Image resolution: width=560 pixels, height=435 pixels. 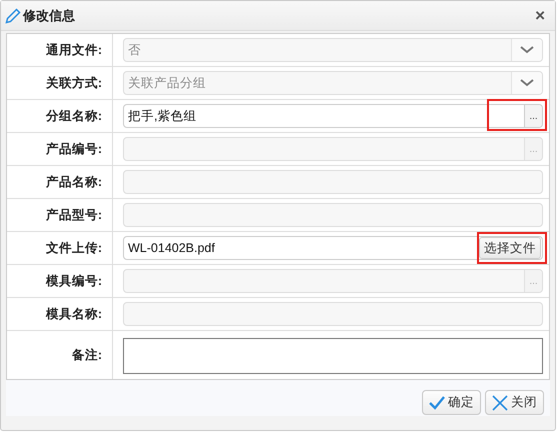 I want to click on field-label: 备注:, so click(x=60, y=355).